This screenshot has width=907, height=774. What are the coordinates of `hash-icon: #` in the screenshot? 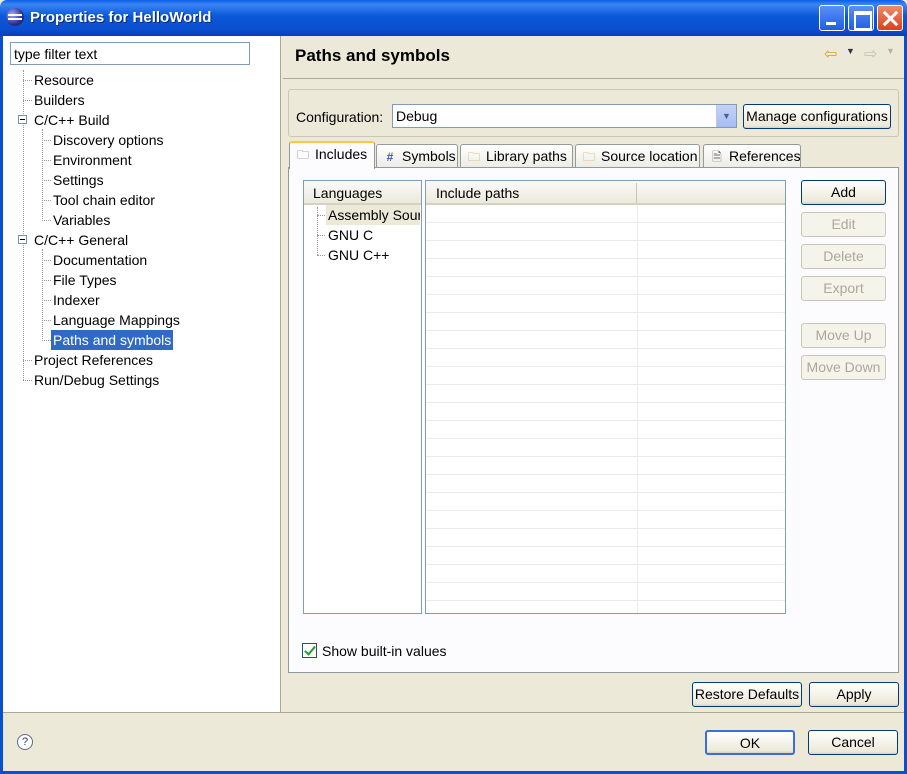 It's located at (390, 157).